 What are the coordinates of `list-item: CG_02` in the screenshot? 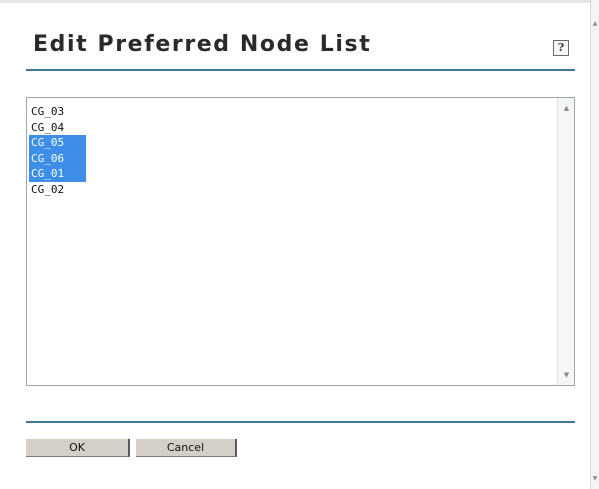 It's located at (57, 190).